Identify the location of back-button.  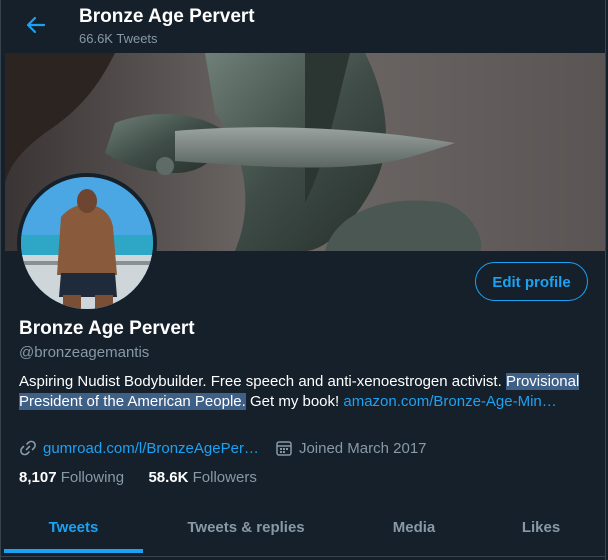
(36, 25).